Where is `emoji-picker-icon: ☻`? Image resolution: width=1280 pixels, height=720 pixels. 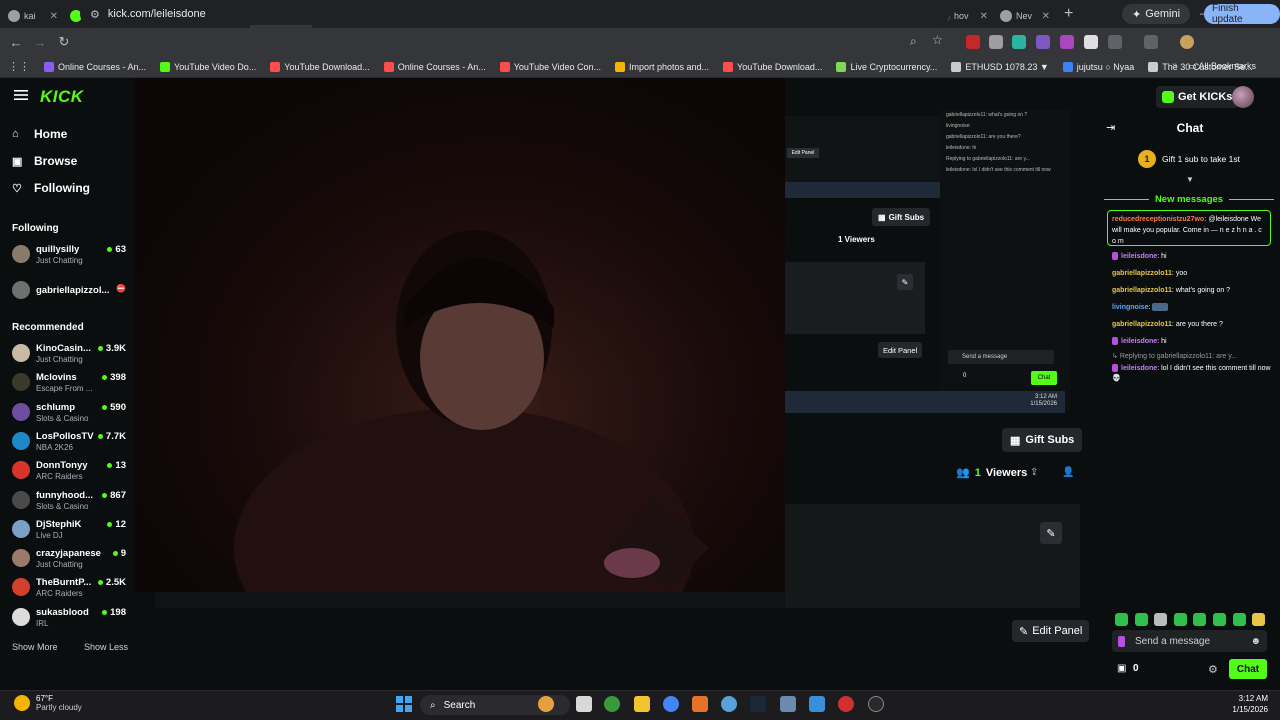 emoji-picker-icon: ☻ is located at coordinates (1255, 641).